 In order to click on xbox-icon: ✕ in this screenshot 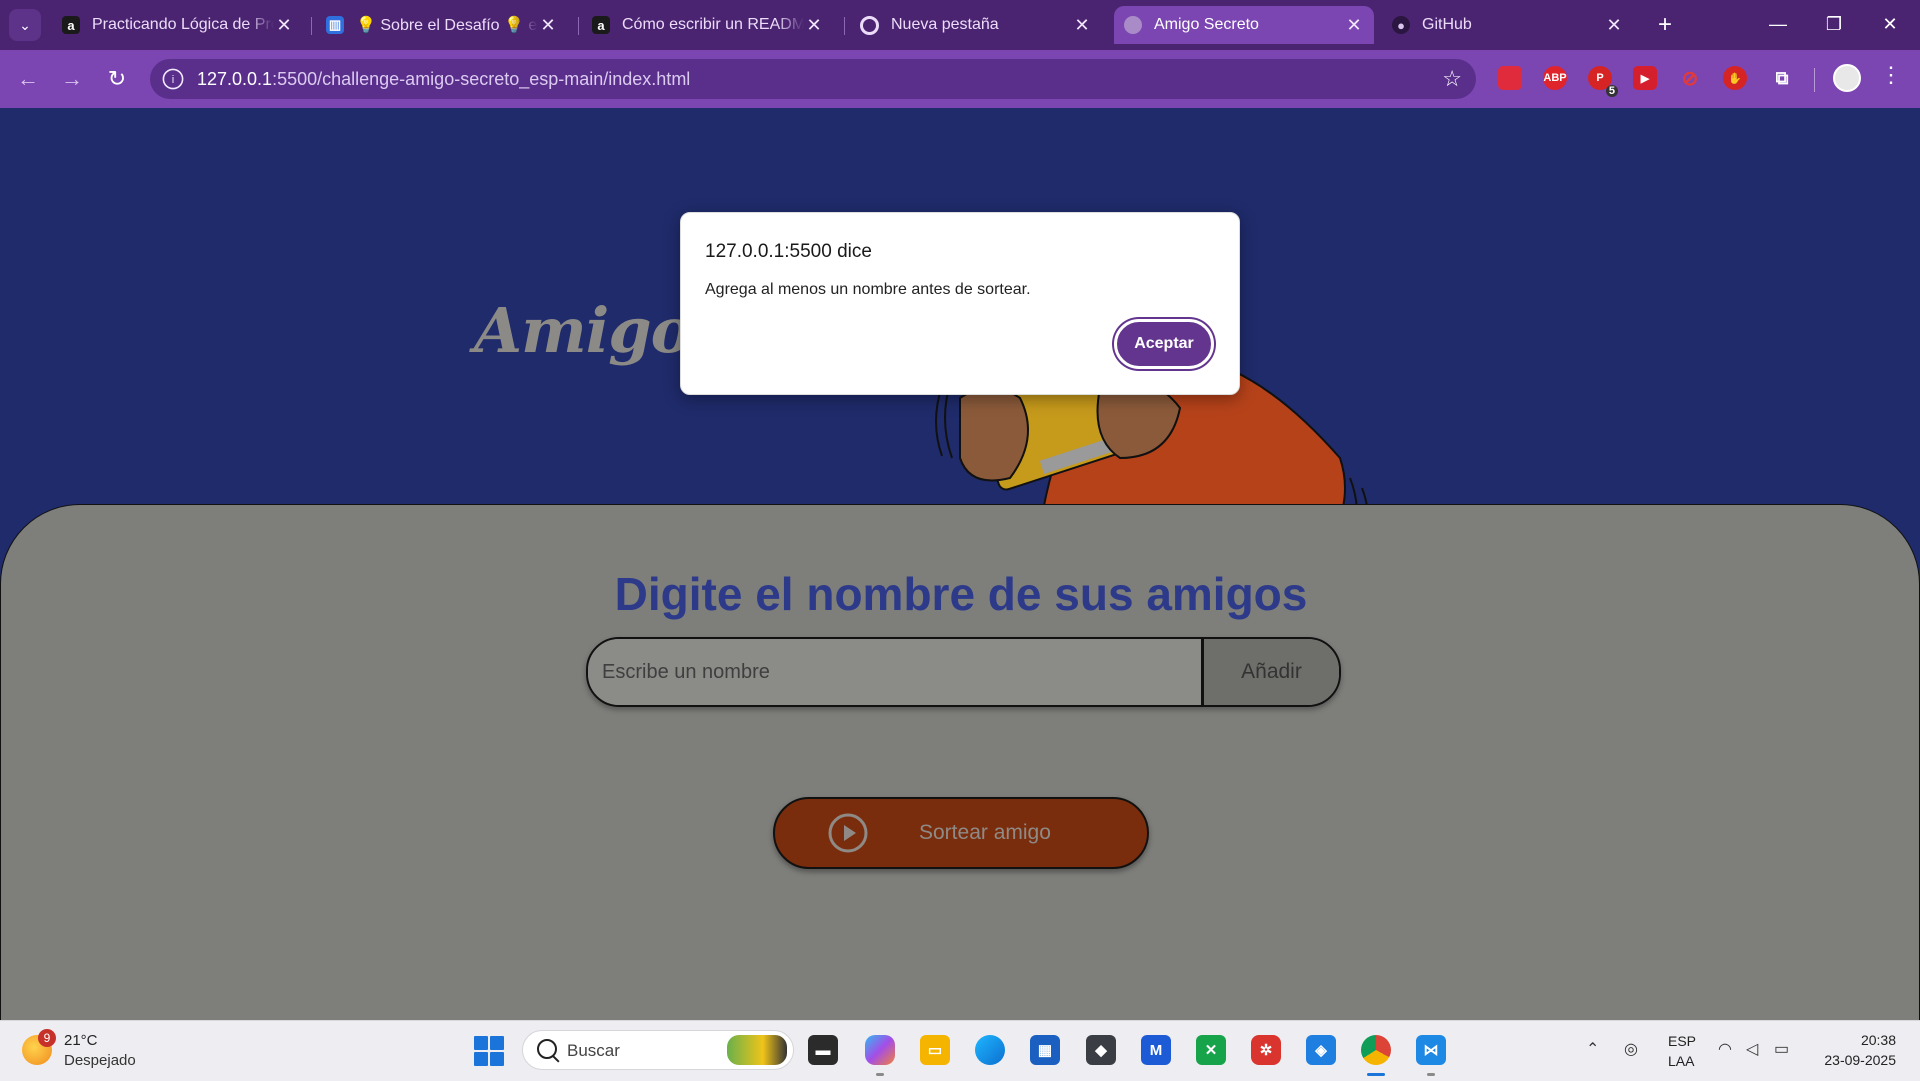, I will do `click(1211, 1050)`.